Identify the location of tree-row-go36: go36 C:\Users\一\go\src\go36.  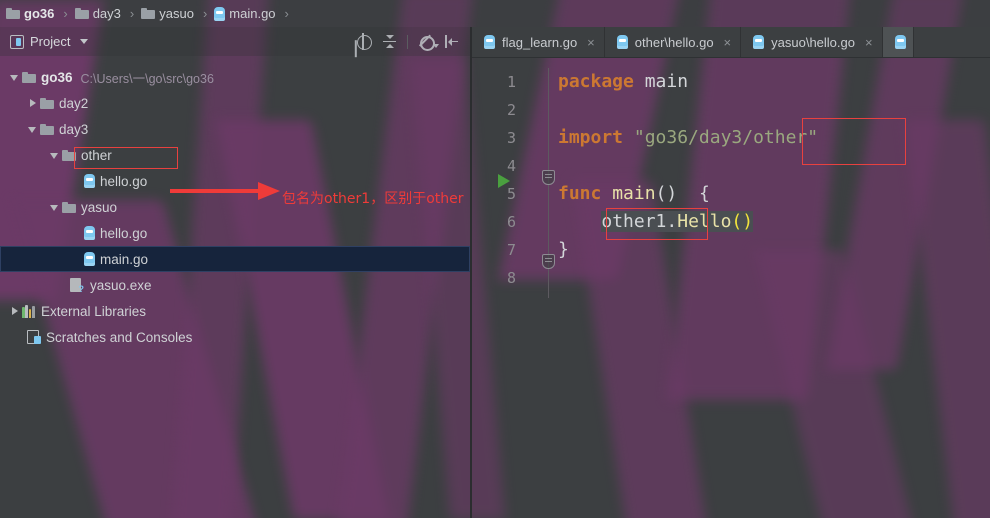
(235, 77).